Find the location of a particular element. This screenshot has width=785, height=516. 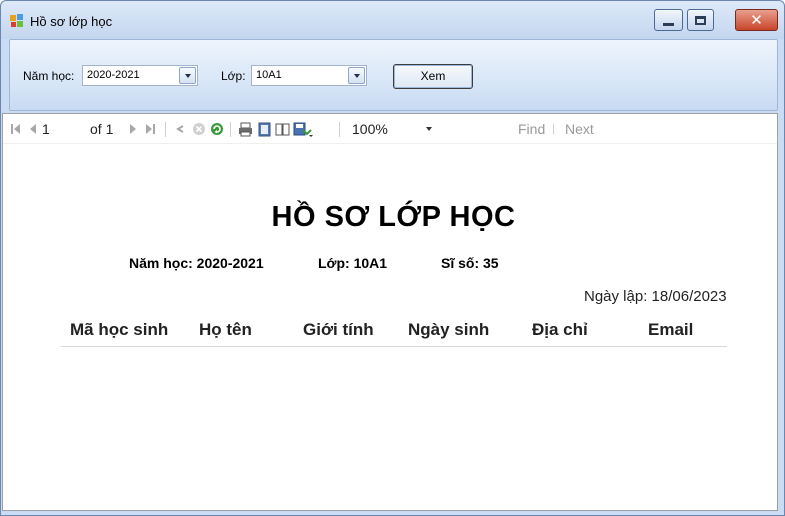

zoom-select: 100% is located at coordinates (370, 129).